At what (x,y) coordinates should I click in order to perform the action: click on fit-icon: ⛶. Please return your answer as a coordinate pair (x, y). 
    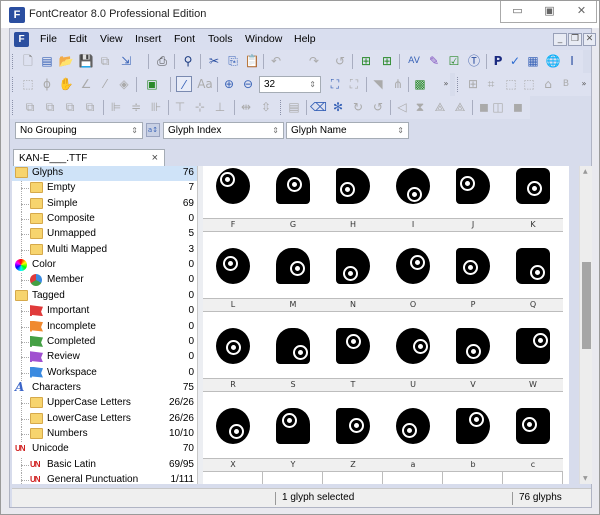
    Looking at the image, I should click on (335, 84).